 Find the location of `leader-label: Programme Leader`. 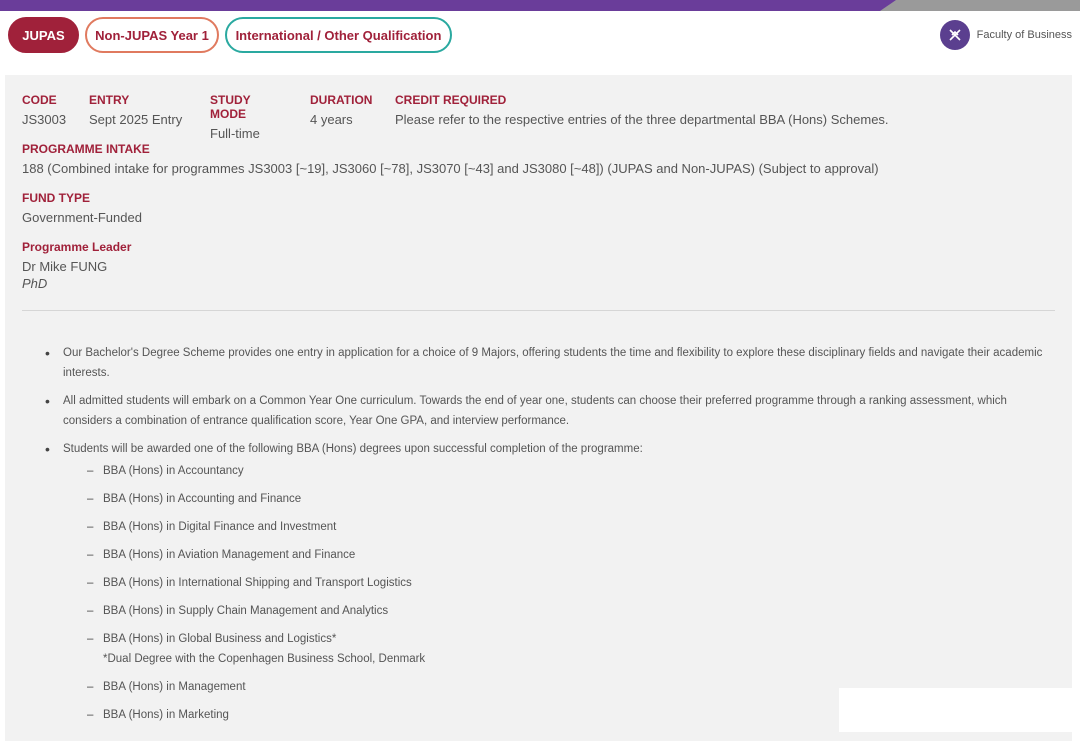

leader-label: Programme Leader is located at coordinates (77, 247).